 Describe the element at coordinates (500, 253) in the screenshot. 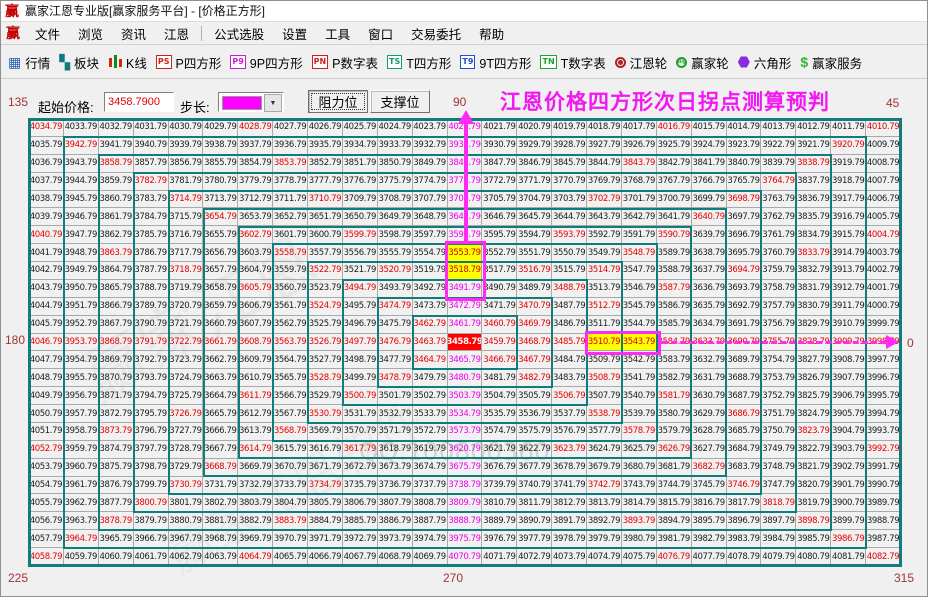

I see `gann-cell: 3552.79` at that location.